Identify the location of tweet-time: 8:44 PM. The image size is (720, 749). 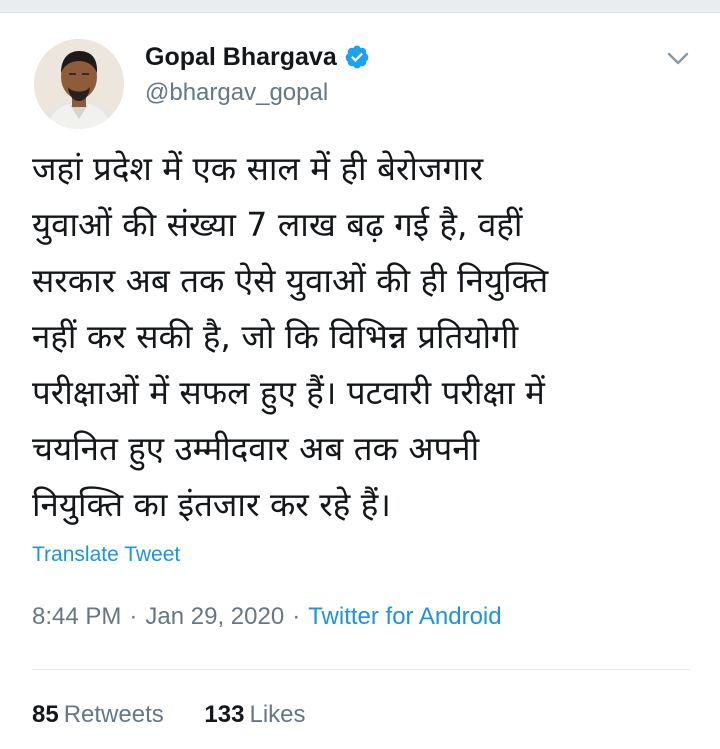
(77, 616).